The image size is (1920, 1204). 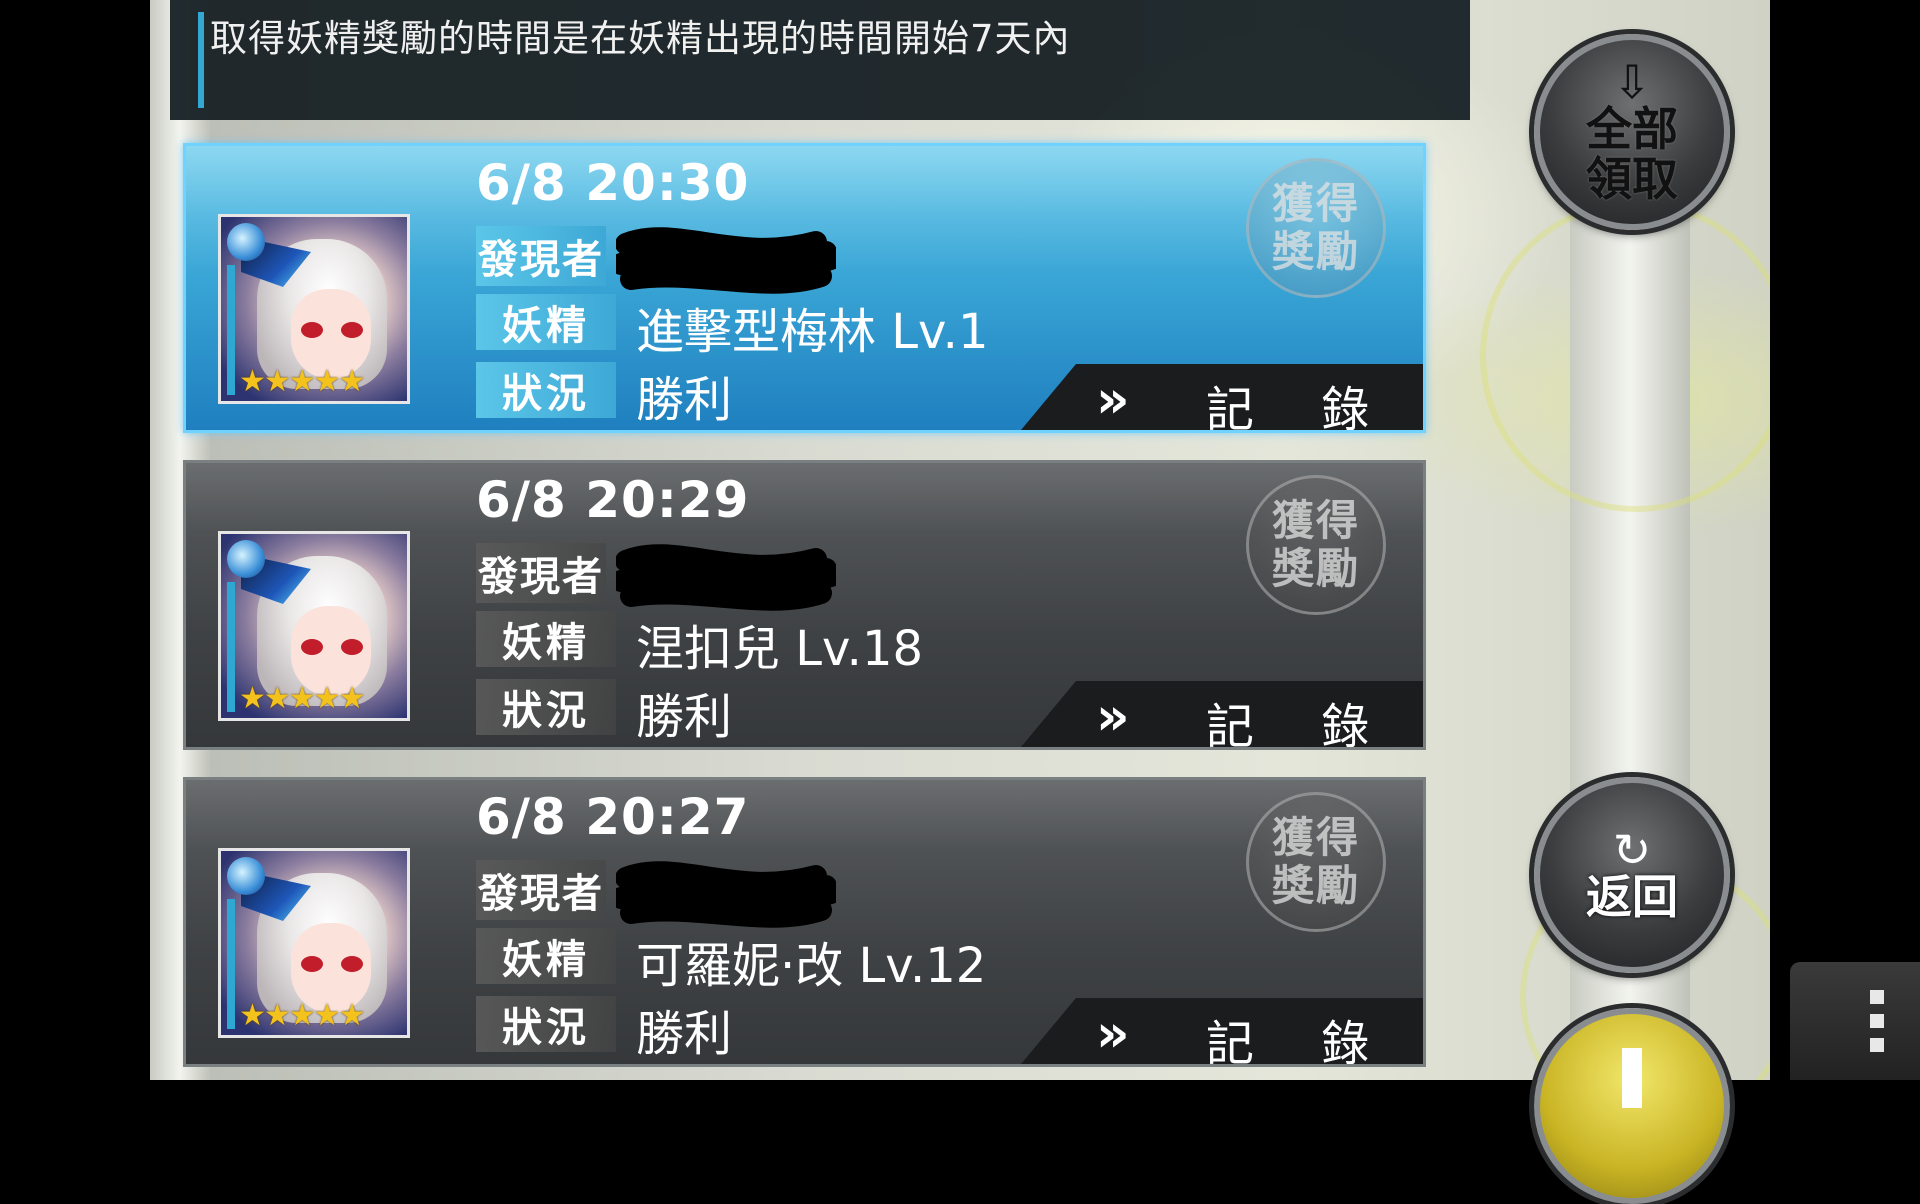 I want to click on refresh-icon: ↻, so click(x=1632, y=850).